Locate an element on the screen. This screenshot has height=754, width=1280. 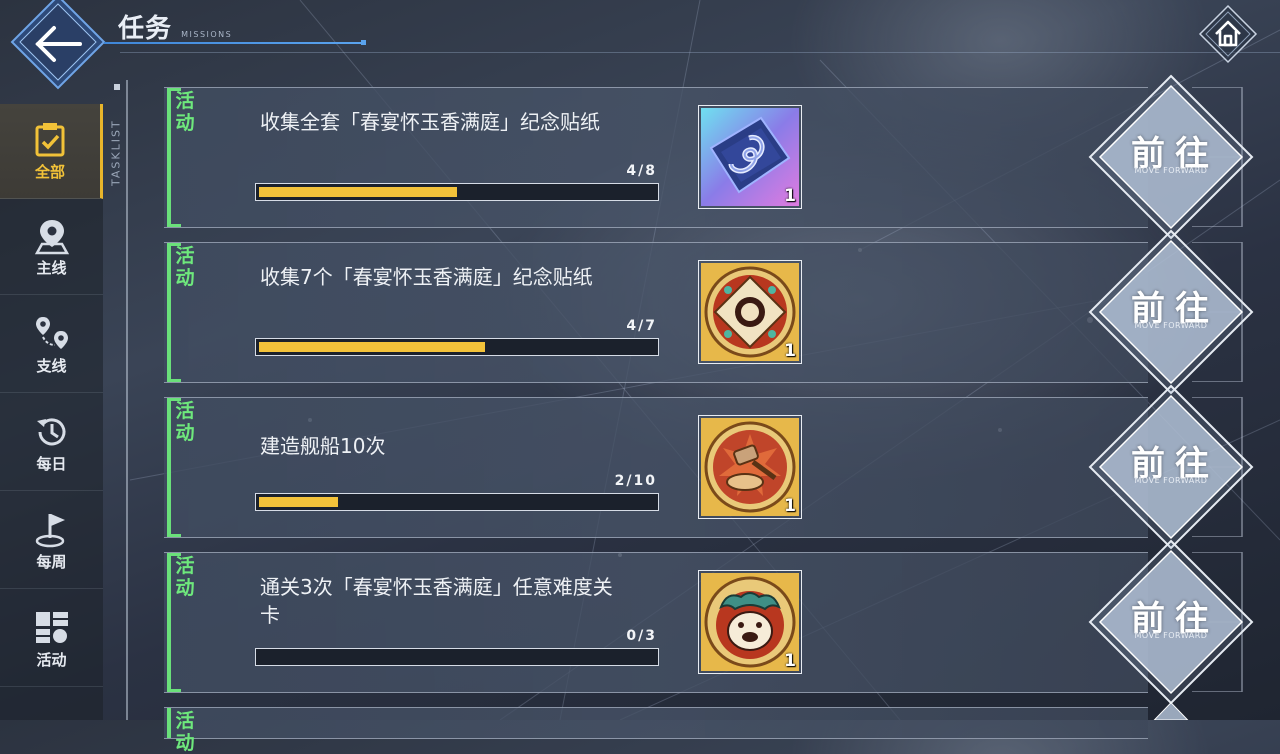
clipboard-check-icon is located at coordinates (50, 139).